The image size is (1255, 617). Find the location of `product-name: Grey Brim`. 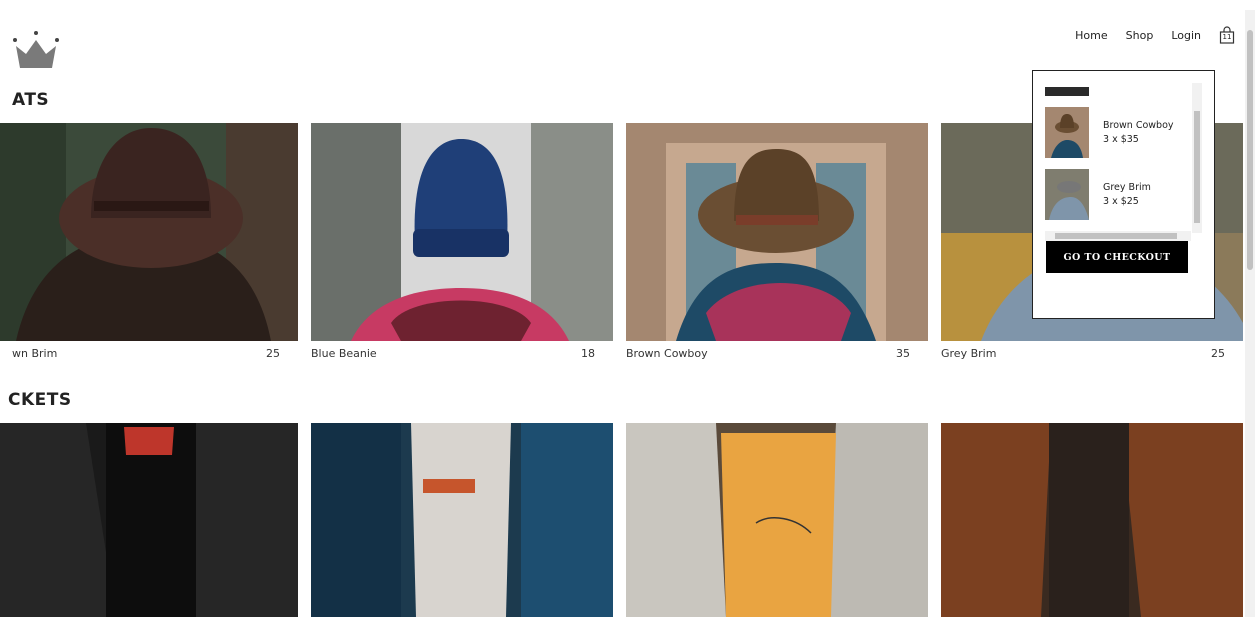

product-name: Grey Brim is located at coordinates (969, 353).